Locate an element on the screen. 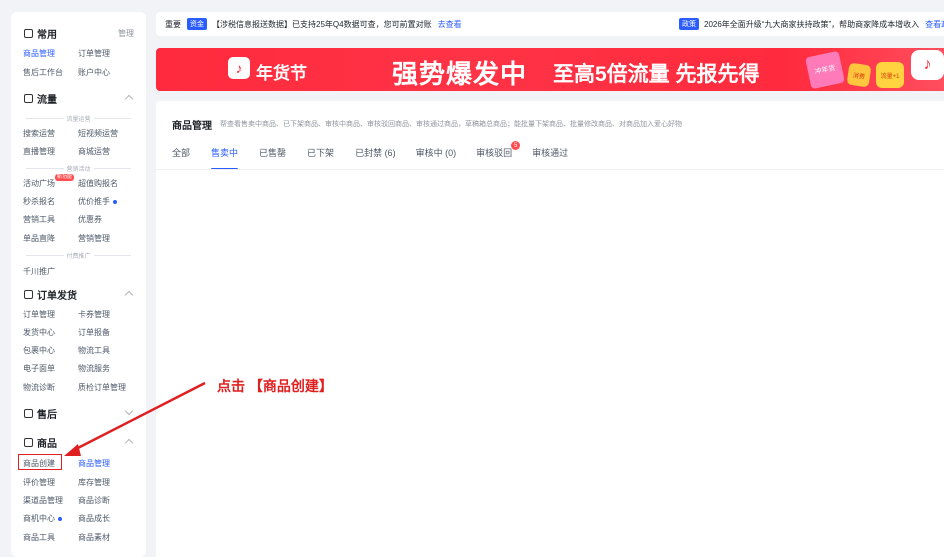  bookmark-icon is located at coordinates (28, 33).